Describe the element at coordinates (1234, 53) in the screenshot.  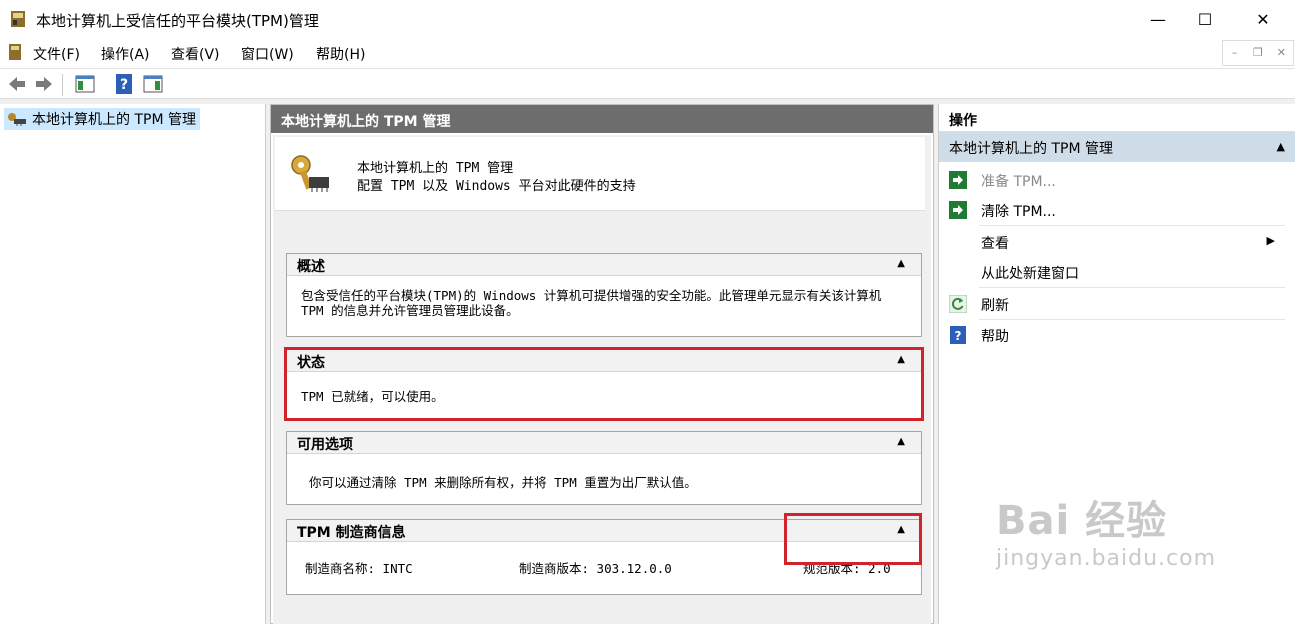
I see `mdi-minimize-button: –` at that location.